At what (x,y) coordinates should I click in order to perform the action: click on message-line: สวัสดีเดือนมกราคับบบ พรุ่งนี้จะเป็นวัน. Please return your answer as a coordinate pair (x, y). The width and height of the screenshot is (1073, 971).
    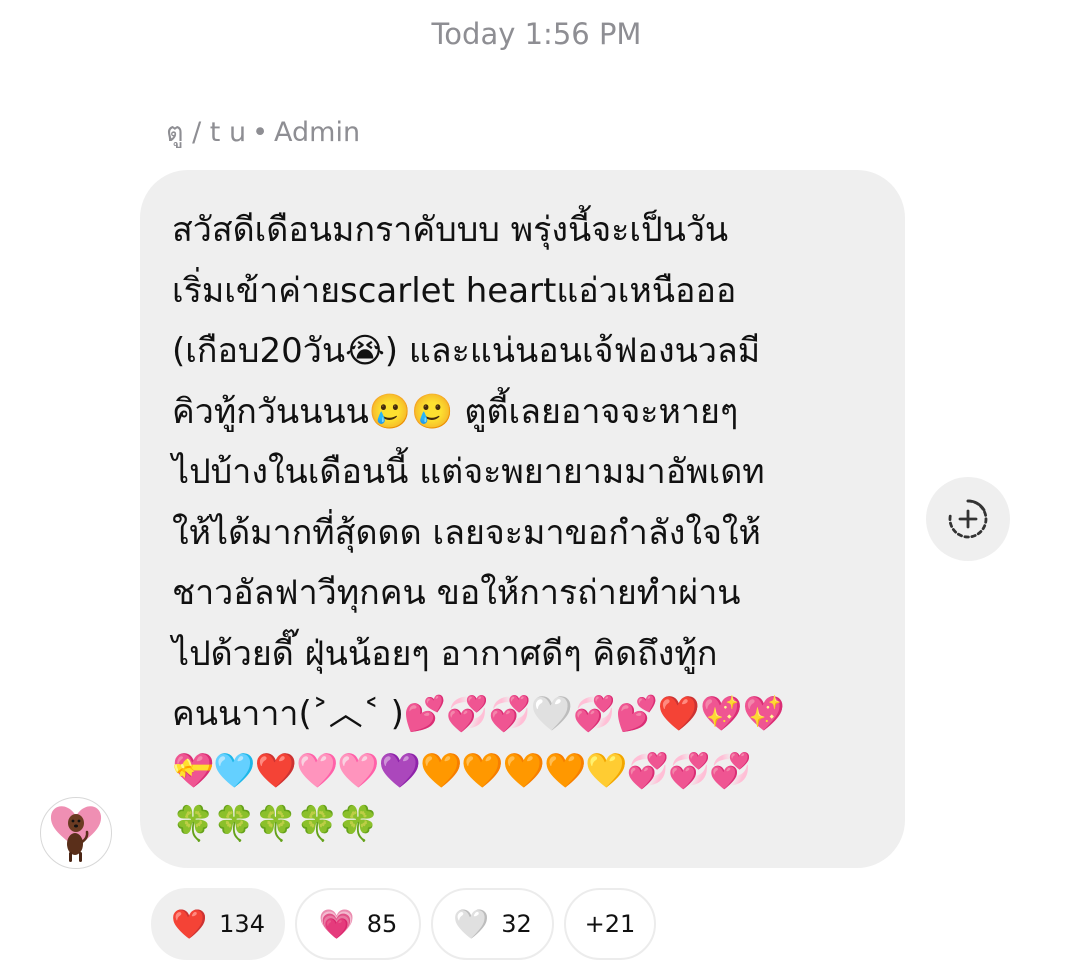
    Looking at the image, I should click on (450, 230).